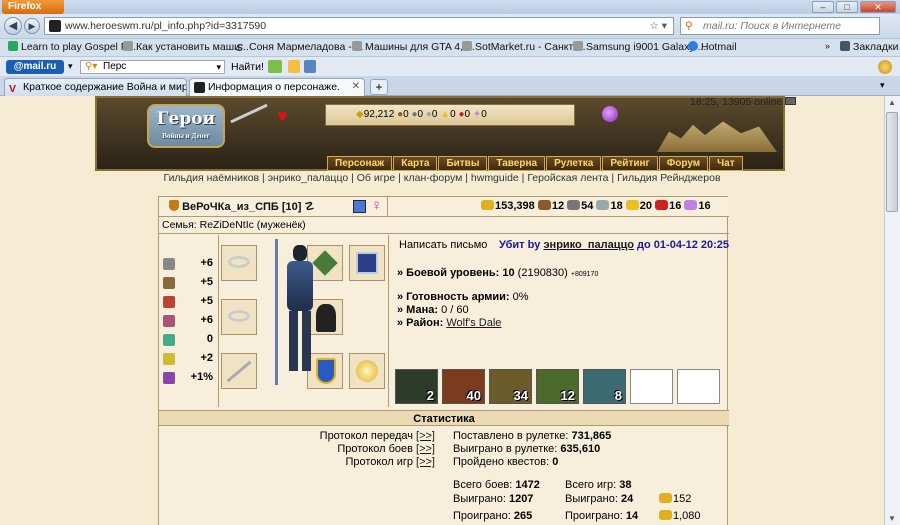 The height and width of the screenshot is (525, 900). What do you see at coordinates (169, 321) in the screenshot?
I see `knowledge-icon` at bounding box center [169, 321].